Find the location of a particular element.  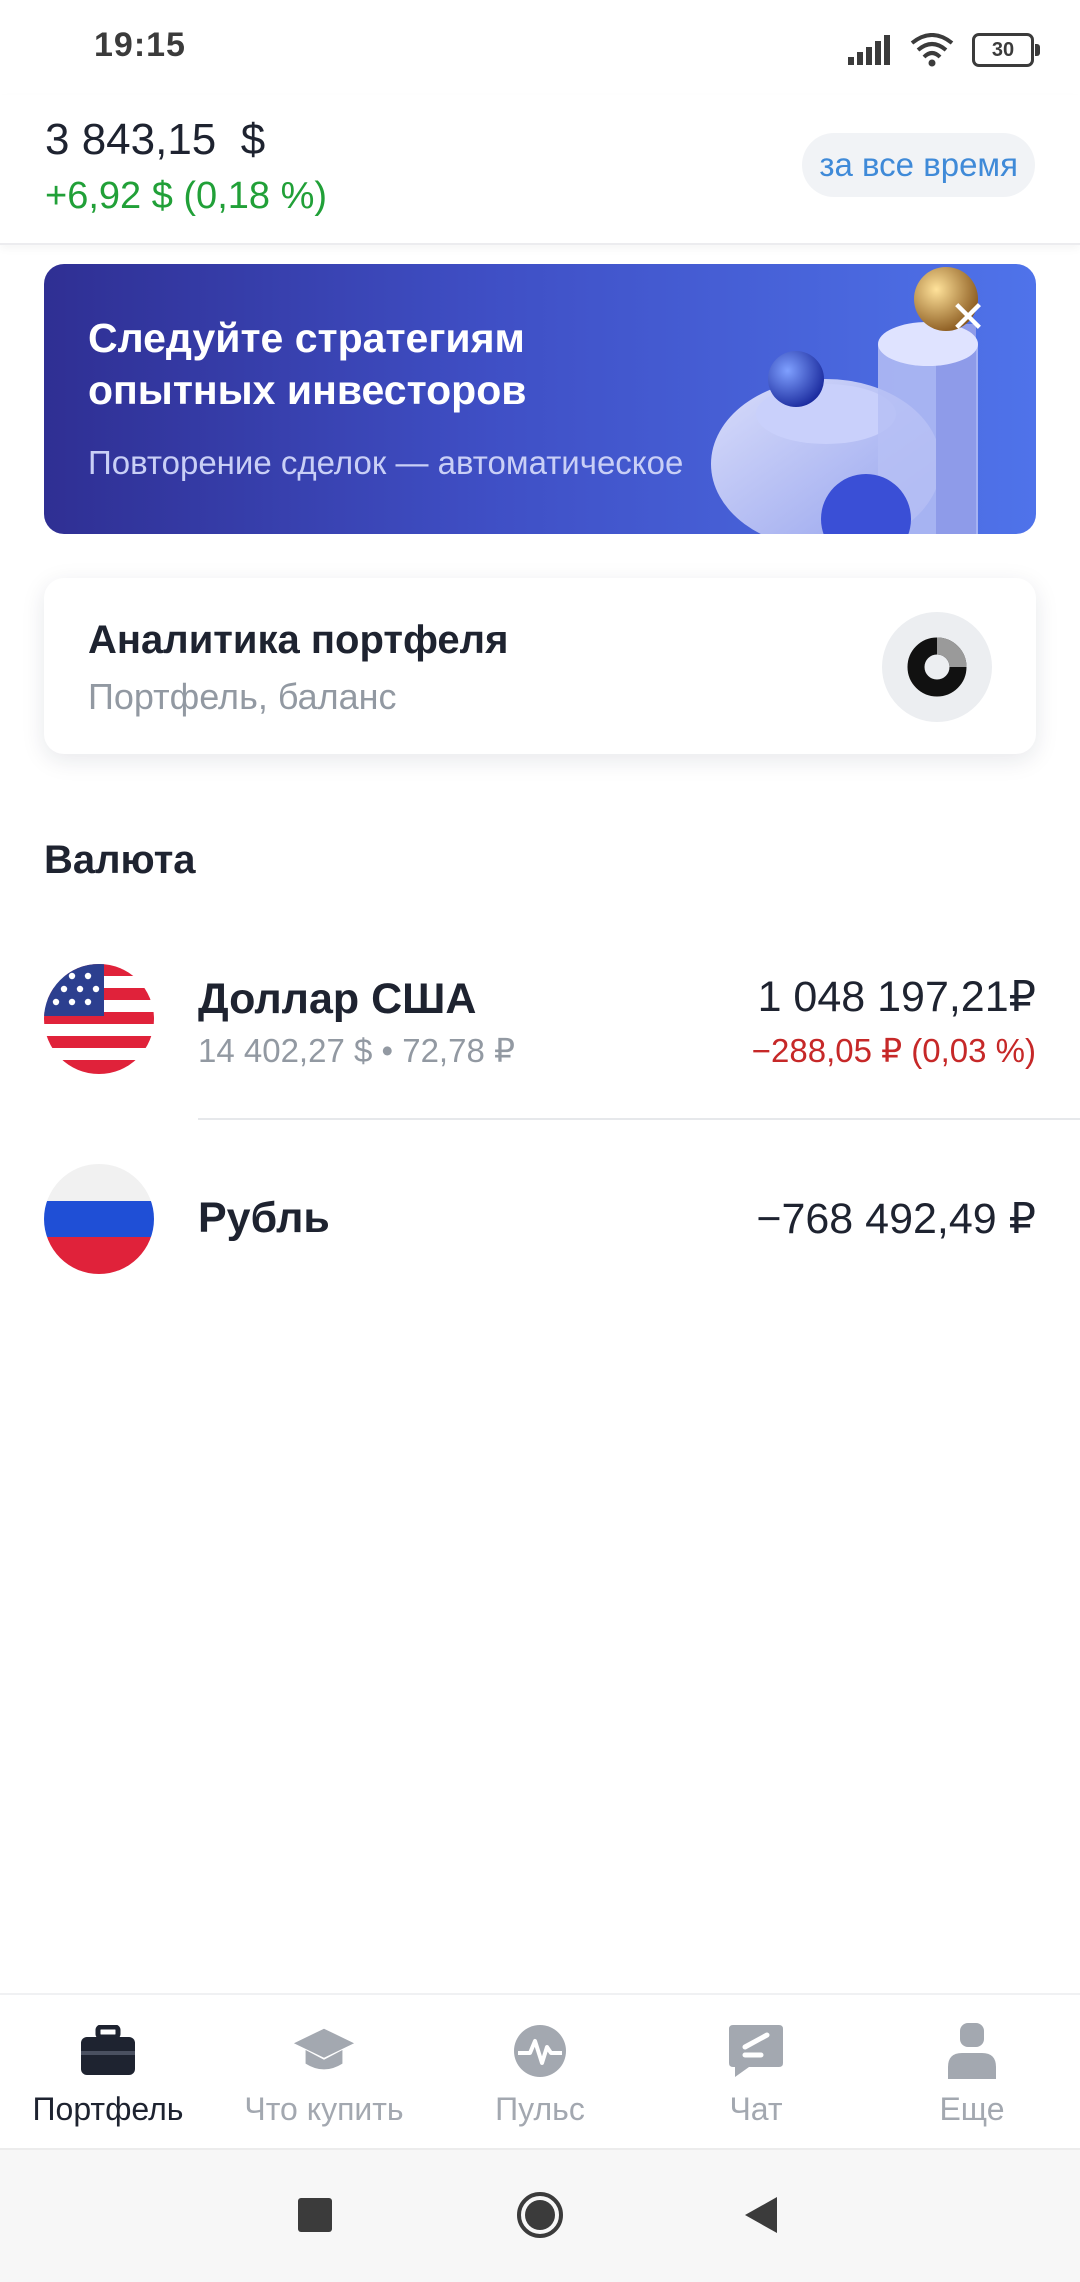

status-time: 19:15 is located at coordinates (140, 45).